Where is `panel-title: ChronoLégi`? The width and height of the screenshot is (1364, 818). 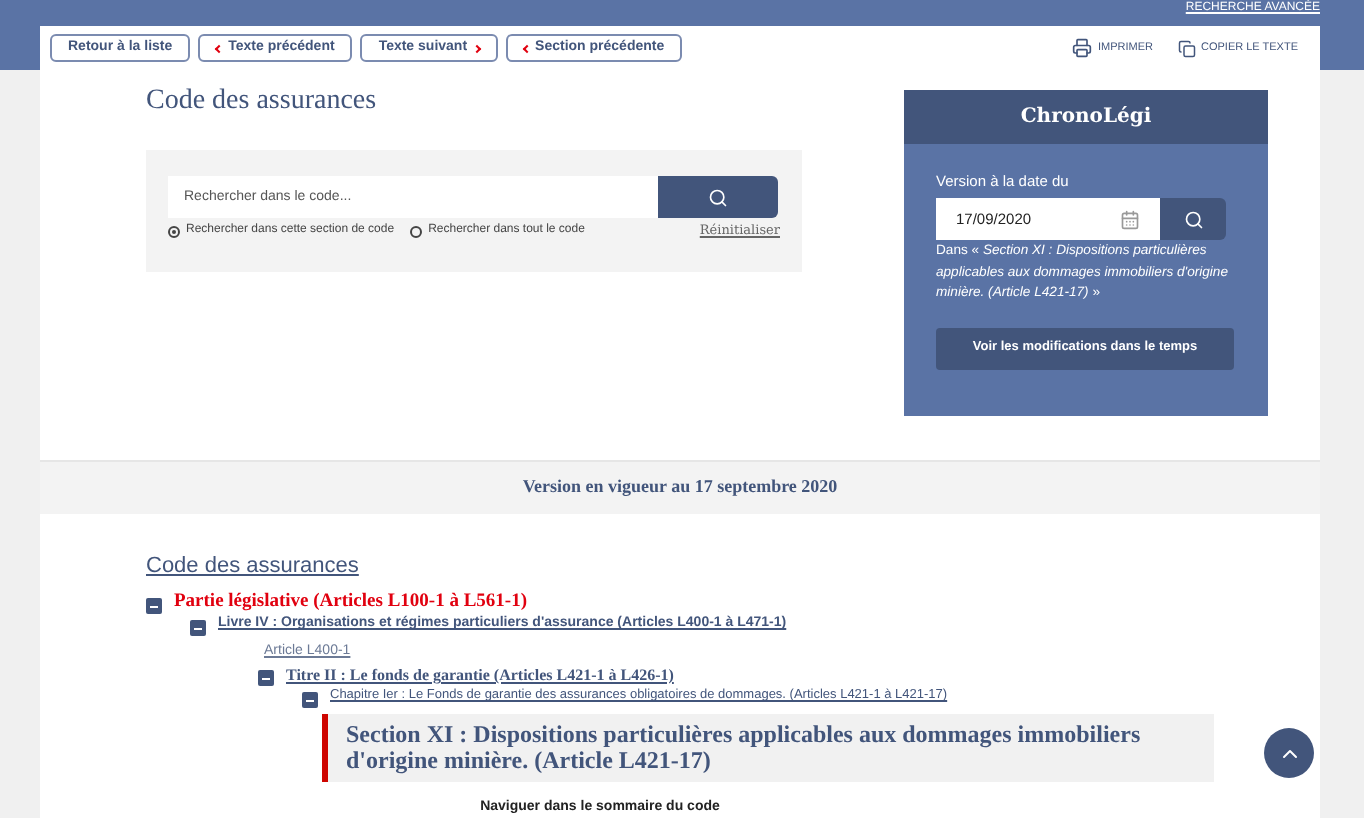
panel-title: ChronoLégi is located at coordinates (1086, 117).